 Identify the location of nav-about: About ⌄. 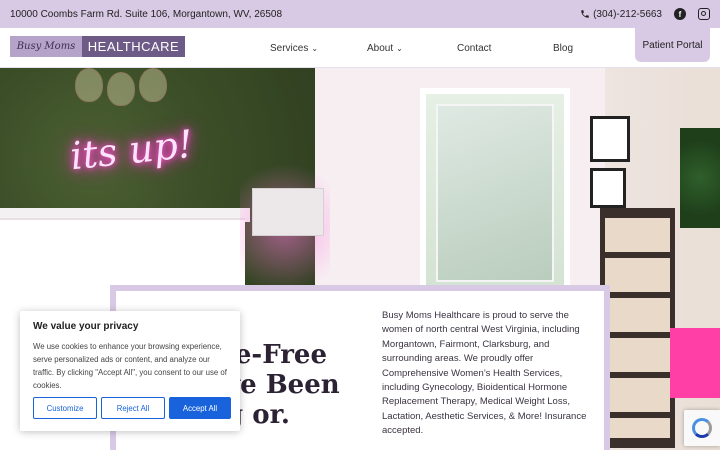
(385, 48).